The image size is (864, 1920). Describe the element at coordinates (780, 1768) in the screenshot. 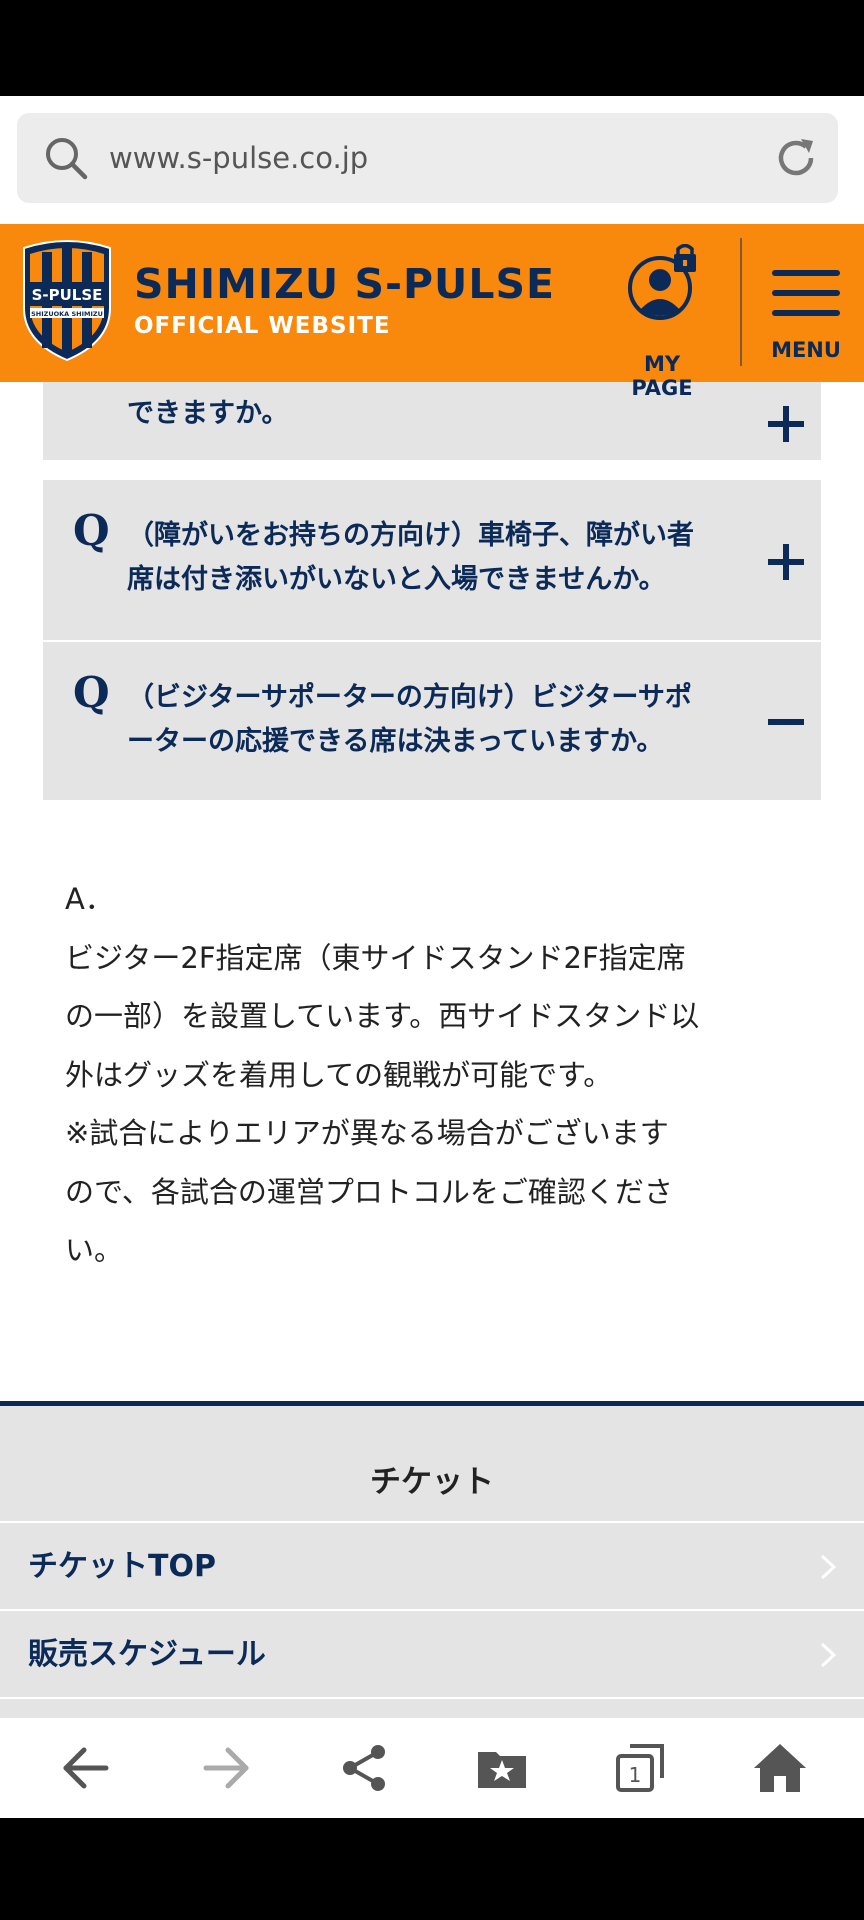

I see `home-icon` at that location.